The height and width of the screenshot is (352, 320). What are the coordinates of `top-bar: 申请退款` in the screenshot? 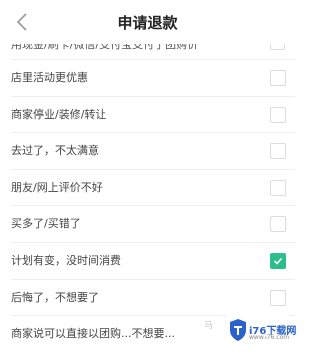 It's located at (147, 22).